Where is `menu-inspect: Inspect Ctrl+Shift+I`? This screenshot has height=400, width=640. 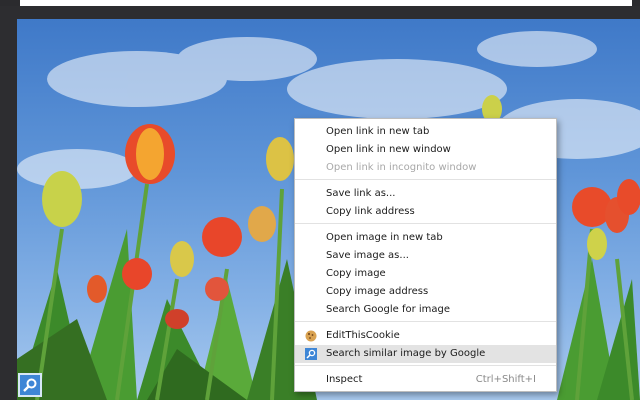
menu-inspect: Inspect Ctrl+Shift+I is located at coordinates (425, 380).